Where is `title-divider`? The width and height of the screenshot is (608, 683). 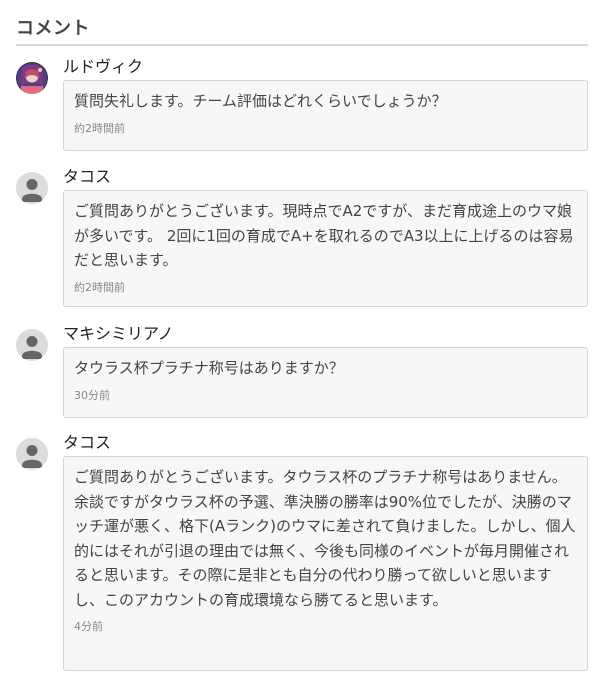
title-divider is located at coordinates (302, 45).